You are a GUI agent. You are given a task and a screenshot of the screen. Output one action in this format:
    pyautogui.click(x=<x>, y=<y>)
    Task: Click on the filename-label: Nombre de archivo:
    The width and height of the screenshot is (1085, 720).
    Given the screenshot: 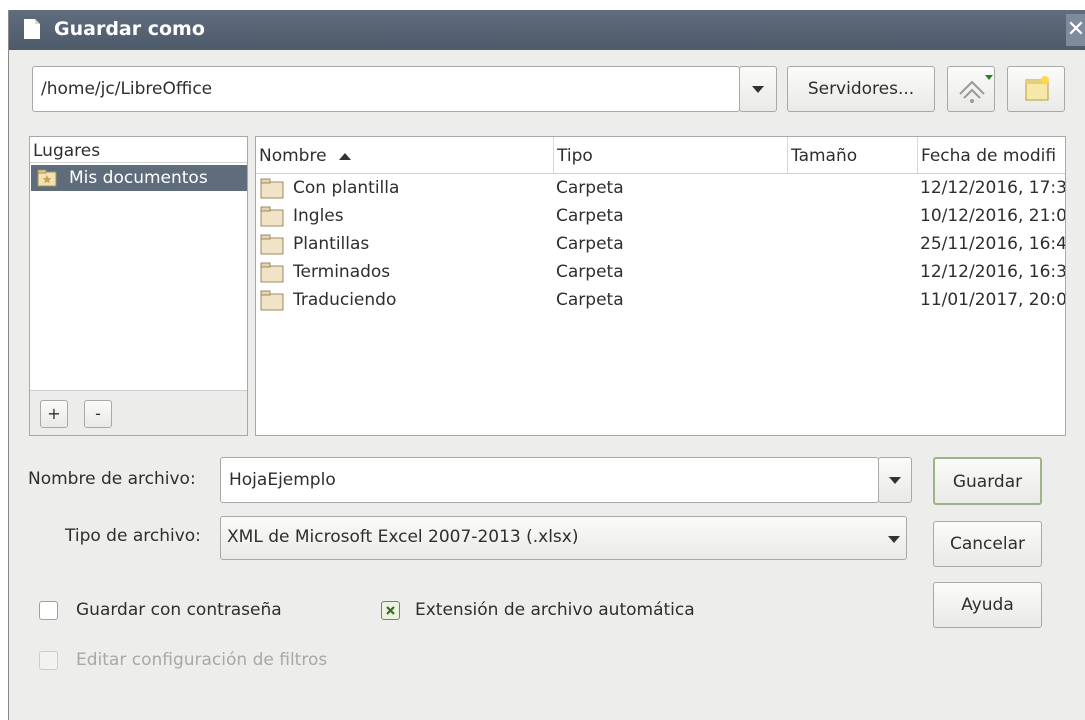 What is the action you would take?
    pyautogui.click(x=112, y=479)
    